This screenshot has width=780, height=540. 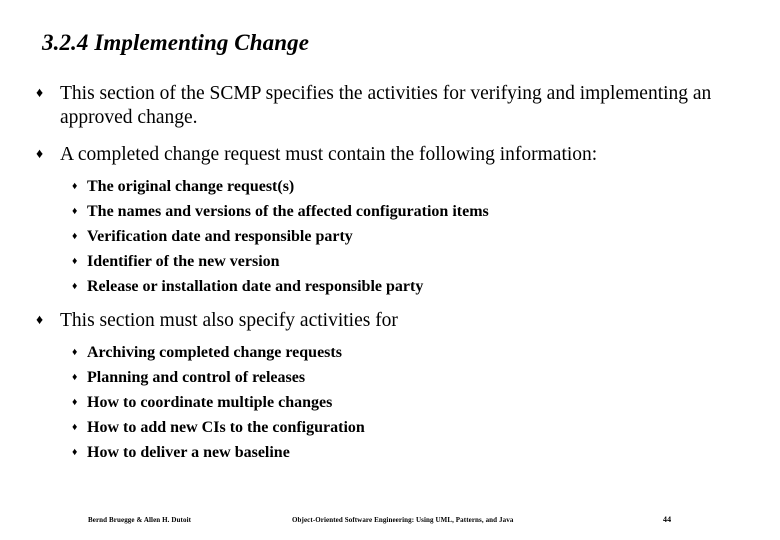 I want to click on bullet-item-level2: ♦ How to deliver a new baseline, so click(x=390, y=452).